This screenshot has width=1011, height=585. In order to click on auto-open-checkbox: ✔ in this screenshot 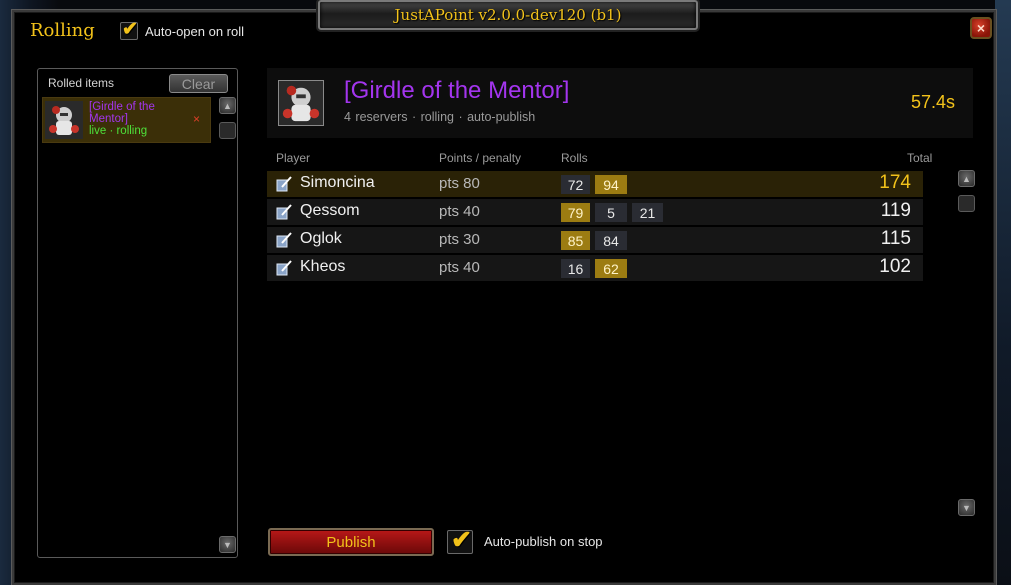, I will do `click(129, 29)`.